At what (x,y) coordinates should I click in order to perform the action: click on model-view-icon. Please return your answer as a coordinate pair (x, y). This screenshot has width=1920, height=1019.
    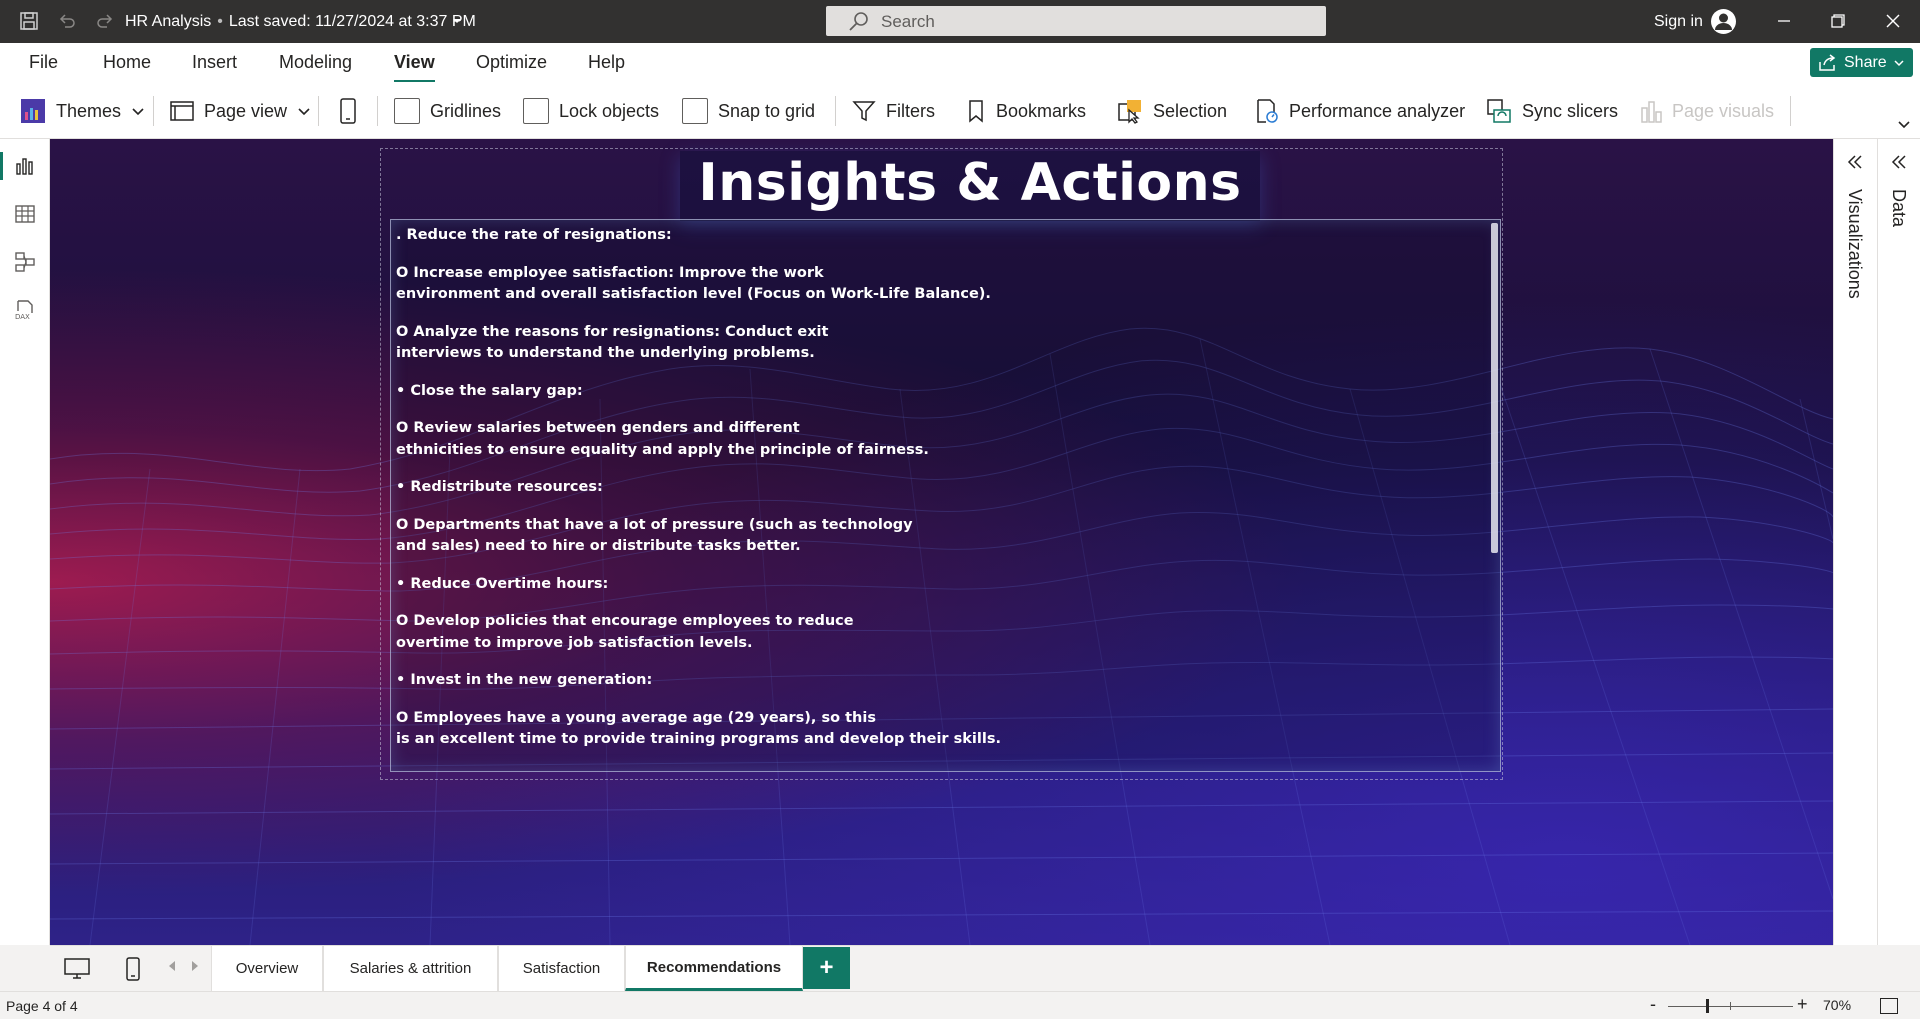
    Looking at the image, I should click on (25, 262).